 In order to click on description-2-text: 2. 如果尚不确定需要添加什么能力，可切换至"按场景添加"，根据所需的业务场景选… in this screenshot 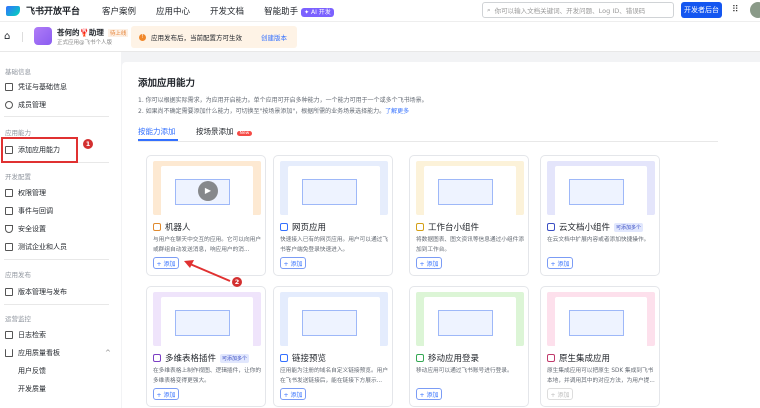, I will do `click(262, 111)`.